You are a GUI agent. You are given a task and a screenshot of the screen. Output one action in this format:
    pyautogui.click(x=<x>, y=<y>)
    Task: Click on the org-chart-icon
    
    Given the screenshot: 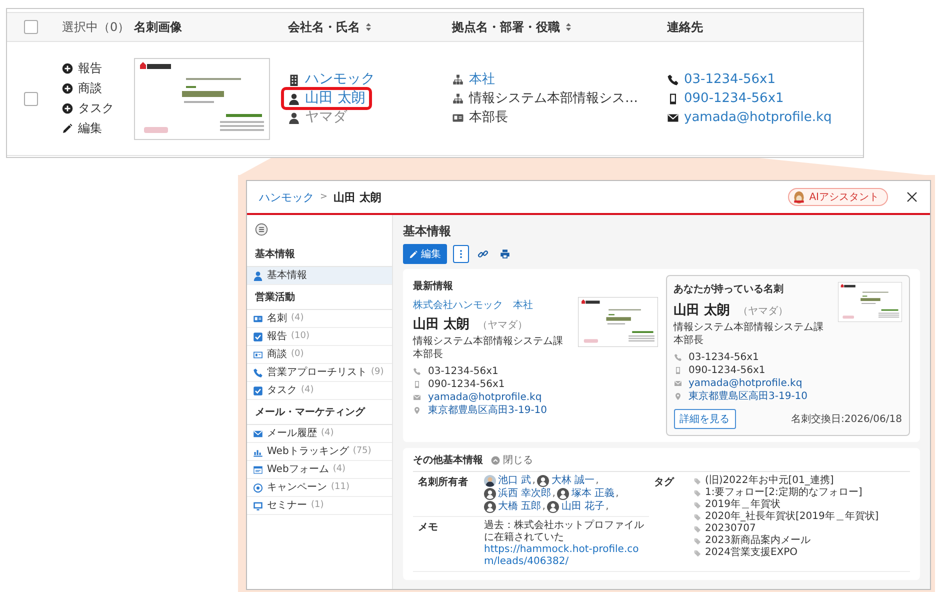 What is the action you would take?
    pyautogui.click(x=458, y=98)
    